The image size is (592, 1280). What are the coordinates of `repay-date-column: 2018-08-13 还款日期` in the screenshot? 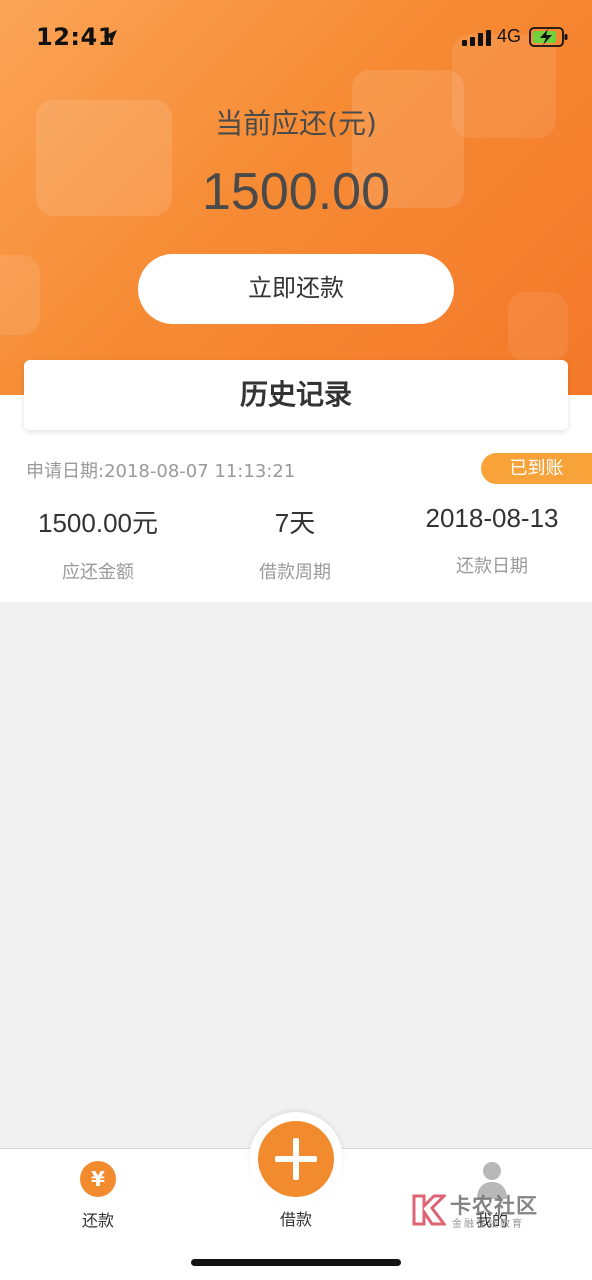 It's located at (492, 540).